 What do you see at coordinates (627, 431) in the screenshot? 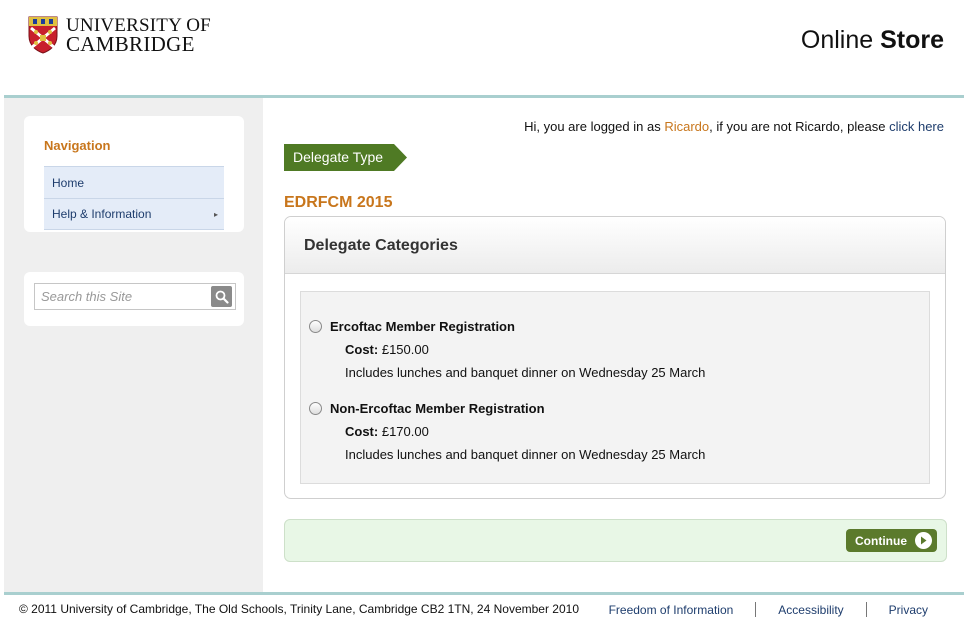
I see `option-cost: Cost: £170.00` at bounding box center [627, 431].